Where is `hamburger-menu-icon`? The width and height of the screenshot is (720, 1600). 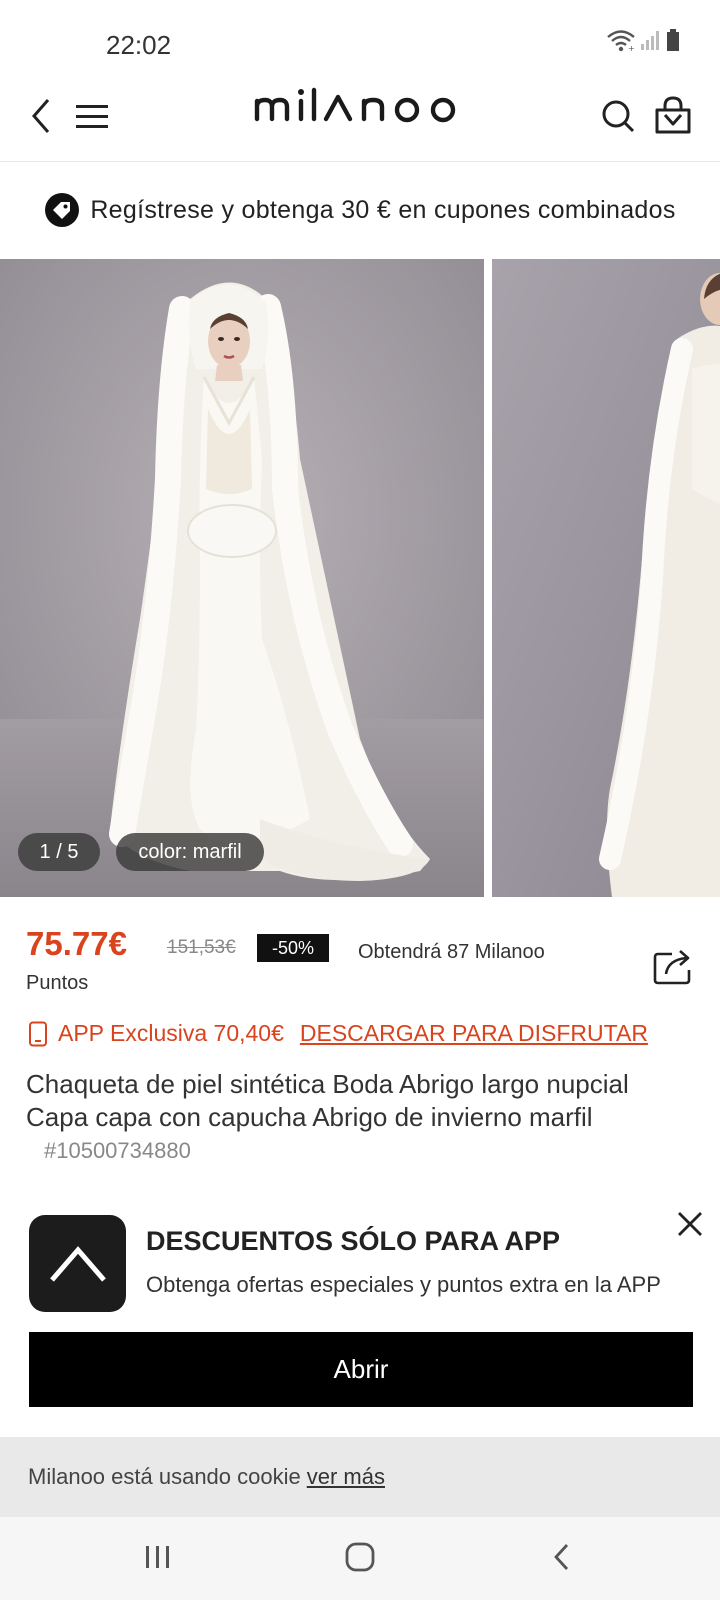 hamburger-menu-icon is located at coordinates (92, 116).